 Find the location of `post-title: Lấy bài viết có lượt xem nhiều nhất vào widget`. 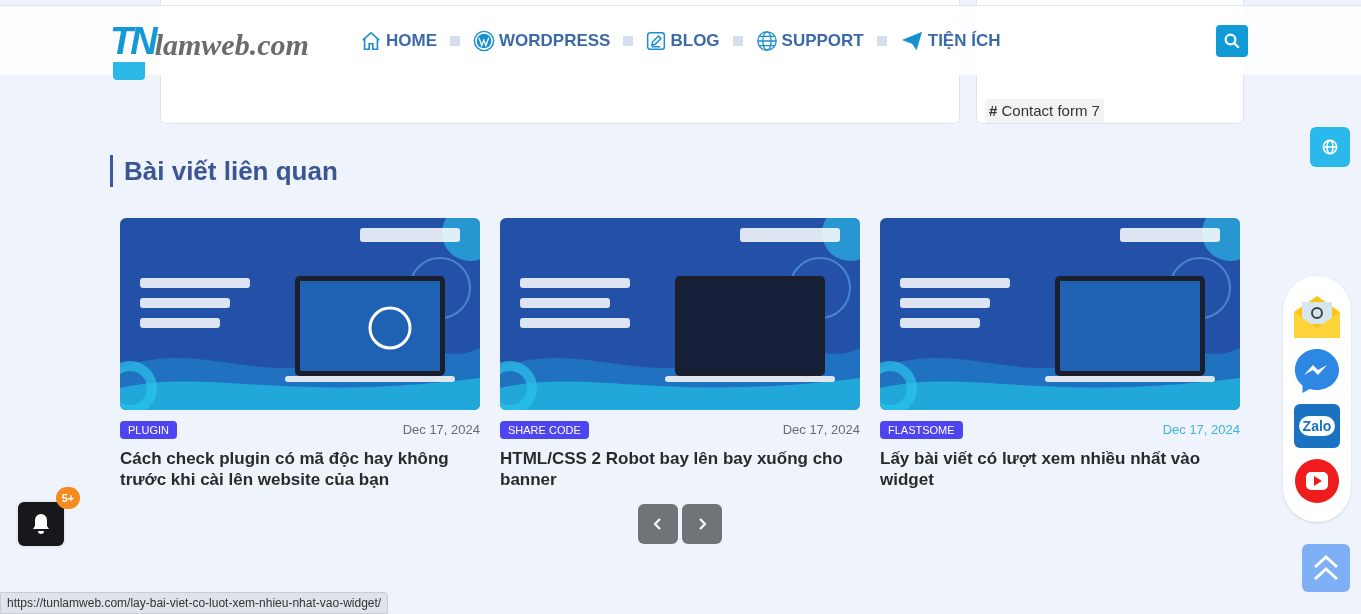

post-title: Lấy bài viết có lượt xem nhiều nhất vào widget is located at coordinates (1060, 468).